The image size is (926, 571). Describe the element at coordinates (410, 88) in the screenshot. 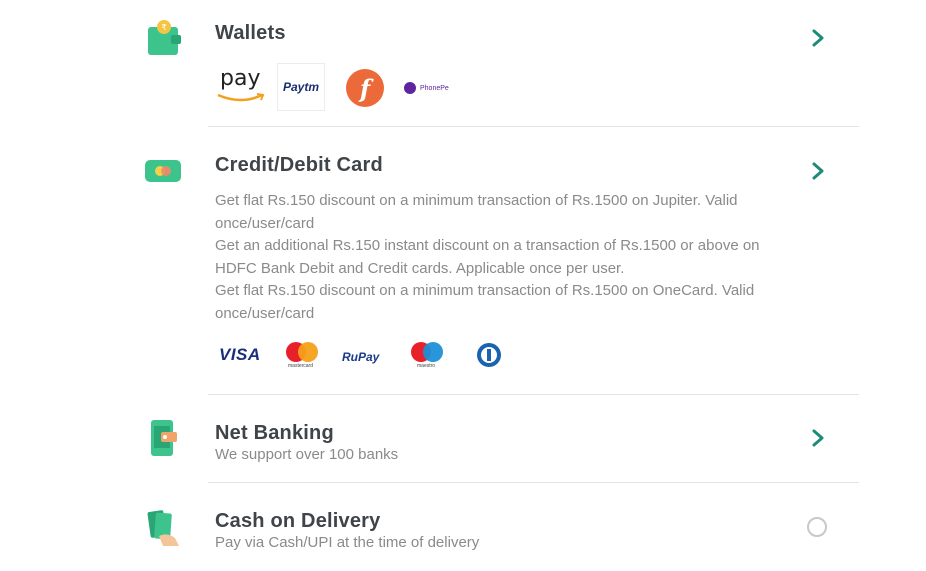

I see `phonepe-icon` at that location.